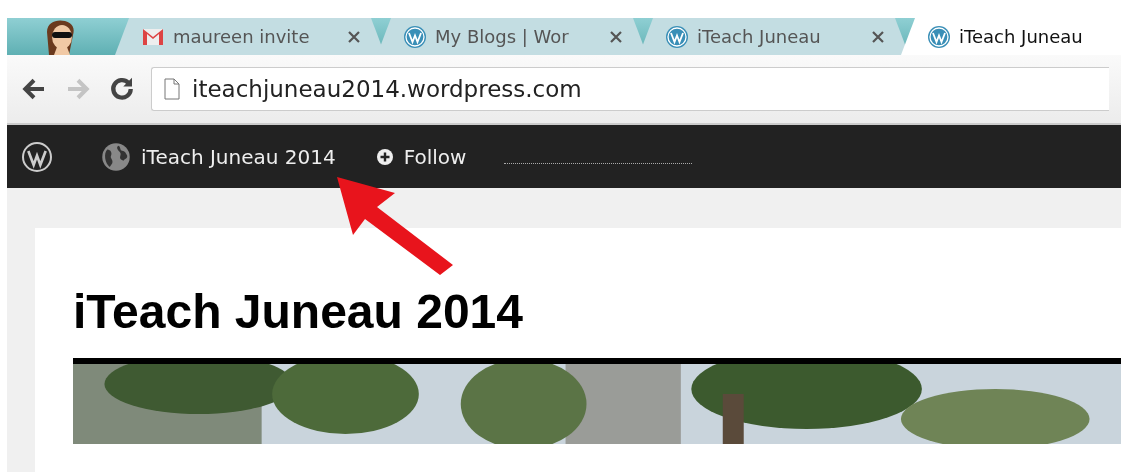 The image size is (1121, 472). I want to click on site-link: iTeach Juneau 2014, so click(218, 156).